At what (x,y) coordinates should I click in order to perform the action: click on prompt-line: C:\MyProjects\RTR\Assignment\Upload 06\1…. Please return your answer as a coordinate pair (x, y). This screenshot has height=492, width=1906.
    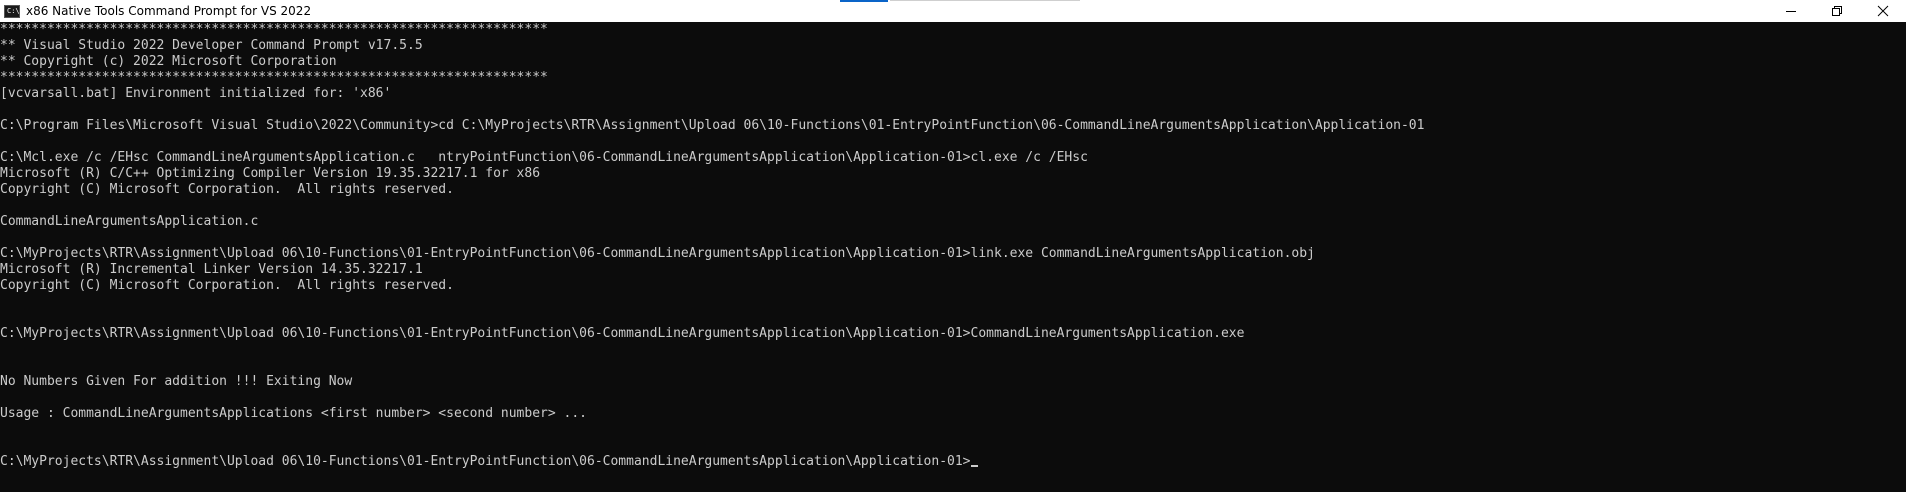
    Looking at the image, I should click on (489, 462).